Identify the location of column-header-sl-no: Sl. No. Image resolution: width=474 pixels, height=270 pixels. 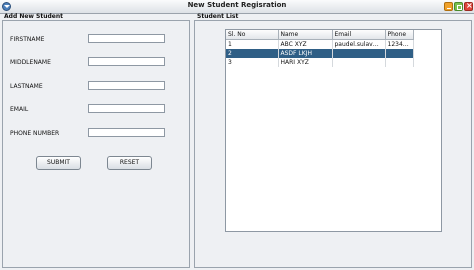
(252, 35).